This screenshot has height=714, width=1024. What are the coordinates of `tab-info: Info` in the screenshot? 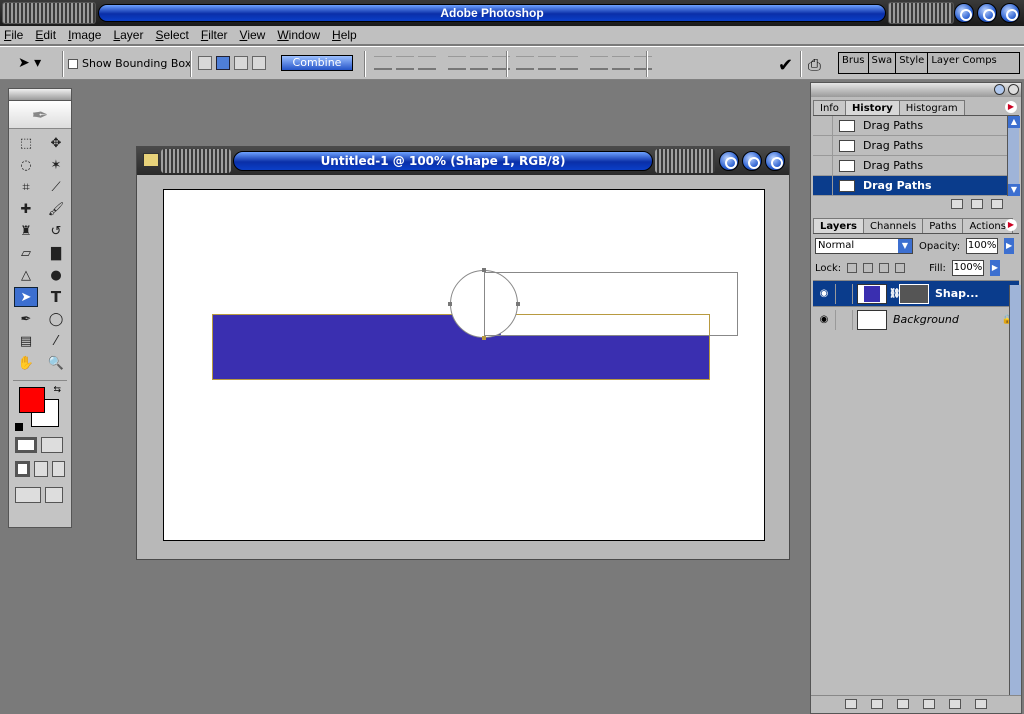 It's located at (829, 107).